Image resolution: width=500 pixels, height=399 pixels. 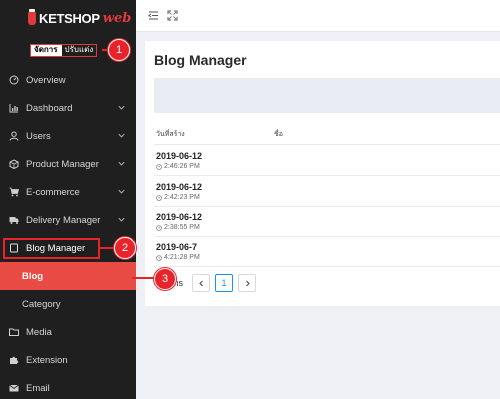 I want to click on table-row: 2019-06-12 2:42:23 PM, so click(x=327, y=192).